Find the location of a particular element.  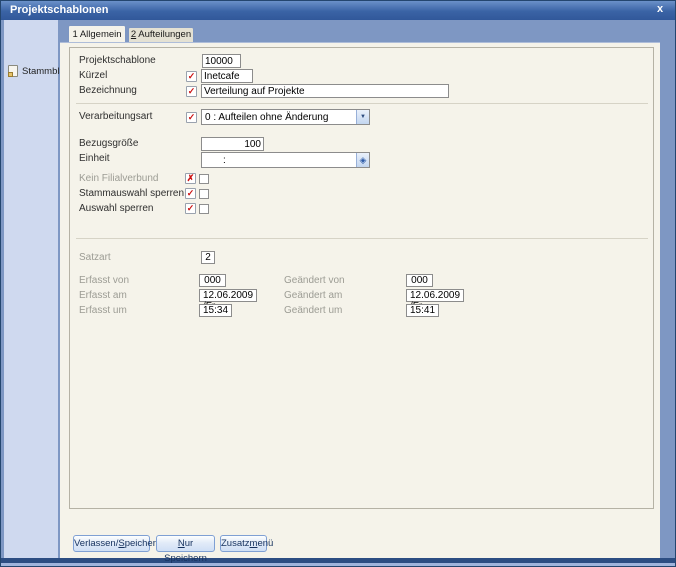

erfasst-um-value: 15:34 is located at coordinates (215, 310).